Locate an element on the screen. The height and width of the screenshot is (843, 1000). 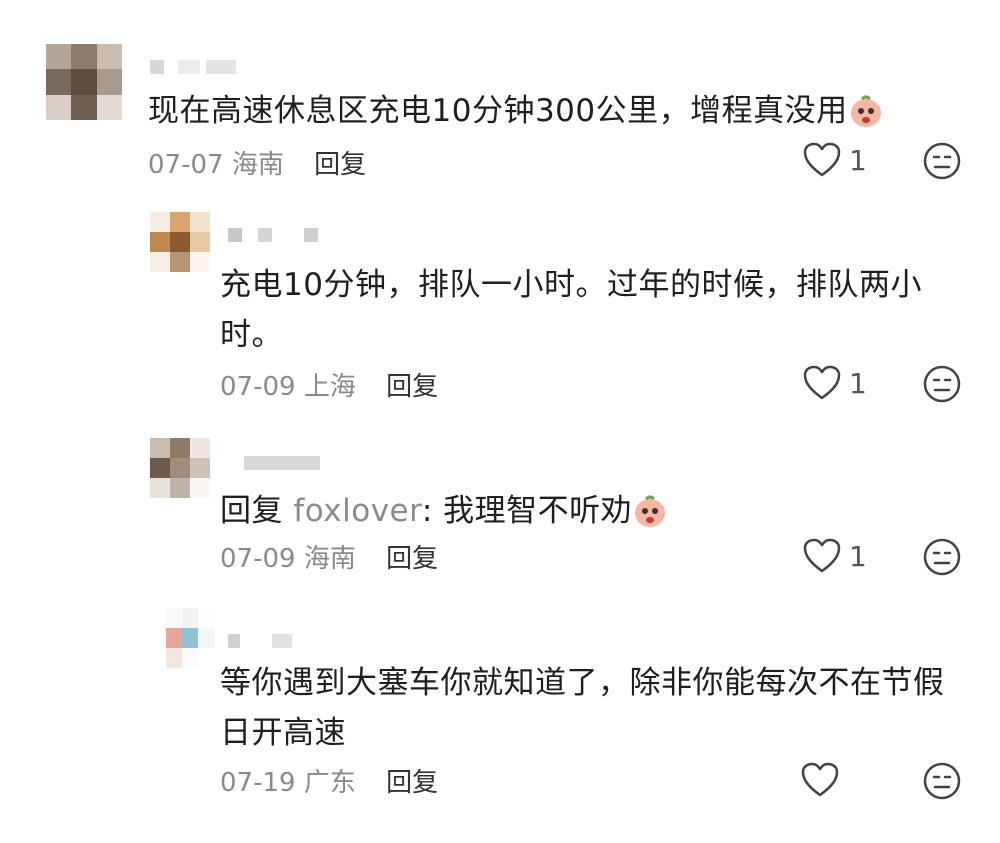
comment-meta: 07-09 上海 回复 is located at coordinates (329, 384).